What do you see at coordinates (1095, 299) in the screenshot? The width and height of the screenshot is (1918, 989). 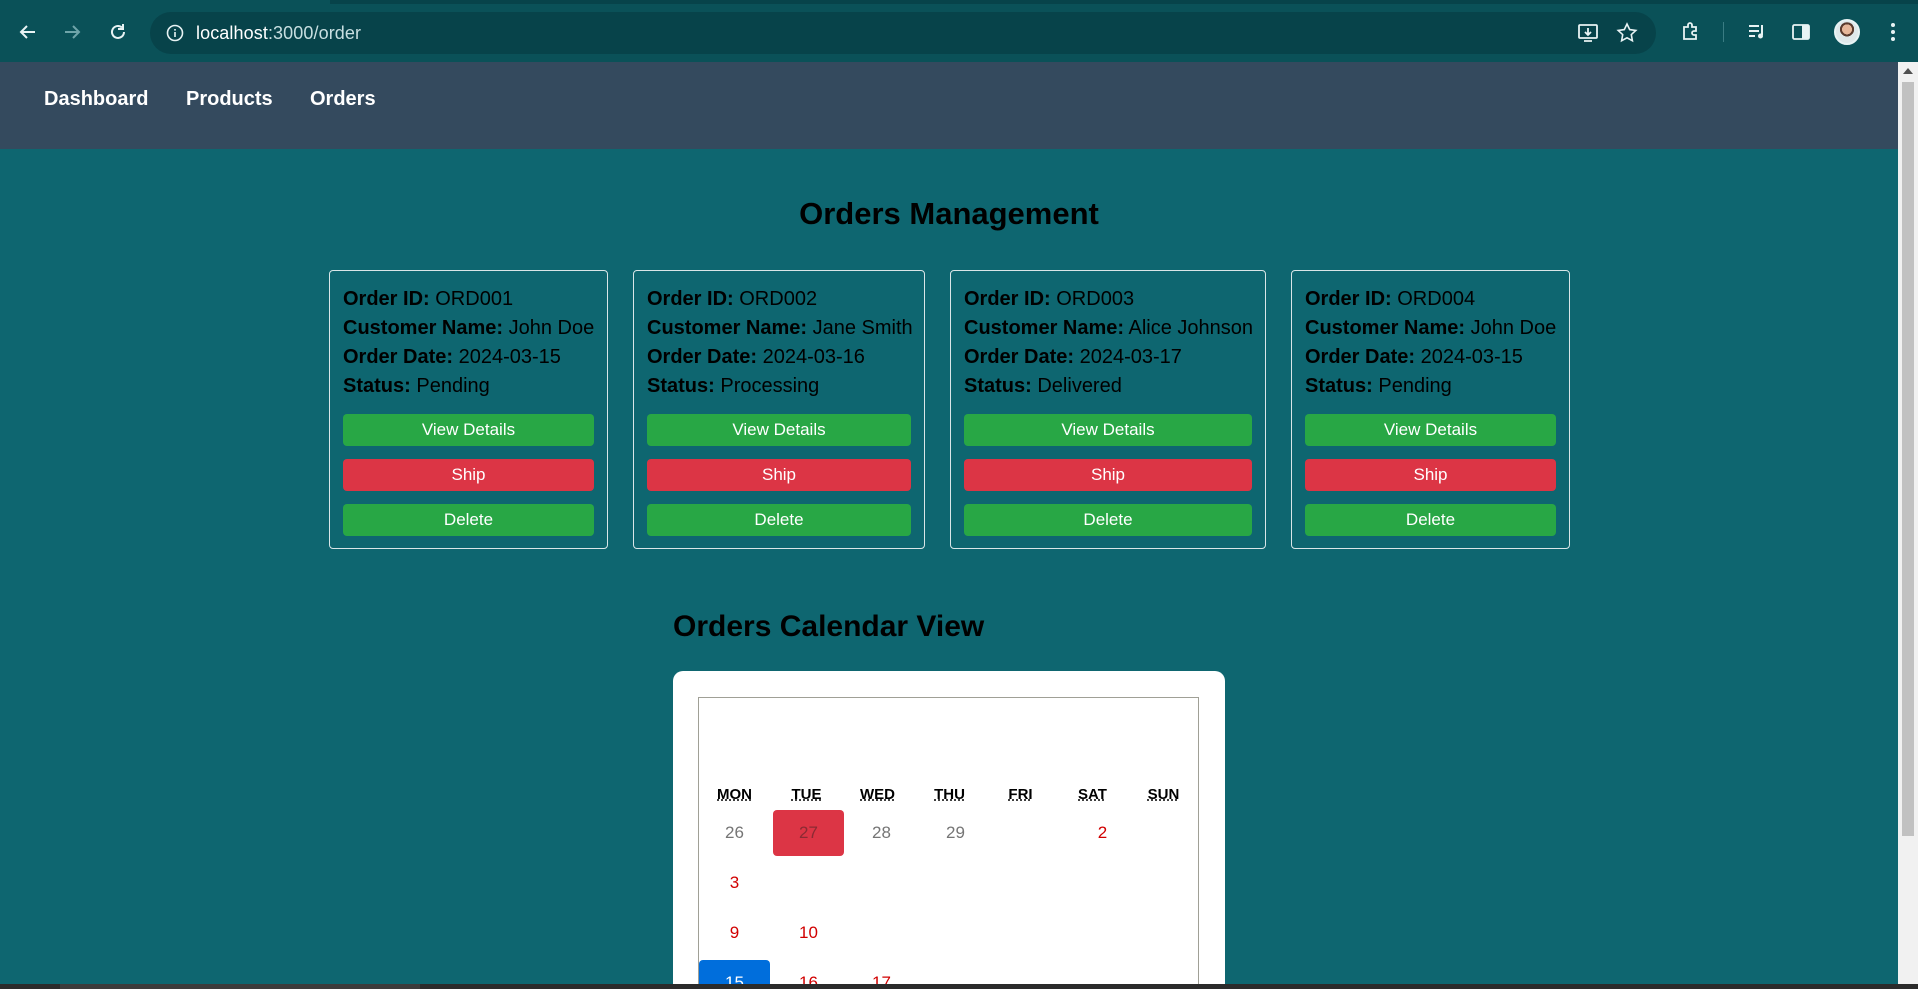 I see `order-id-value: ORD003` at bounding box center [1095, 299].